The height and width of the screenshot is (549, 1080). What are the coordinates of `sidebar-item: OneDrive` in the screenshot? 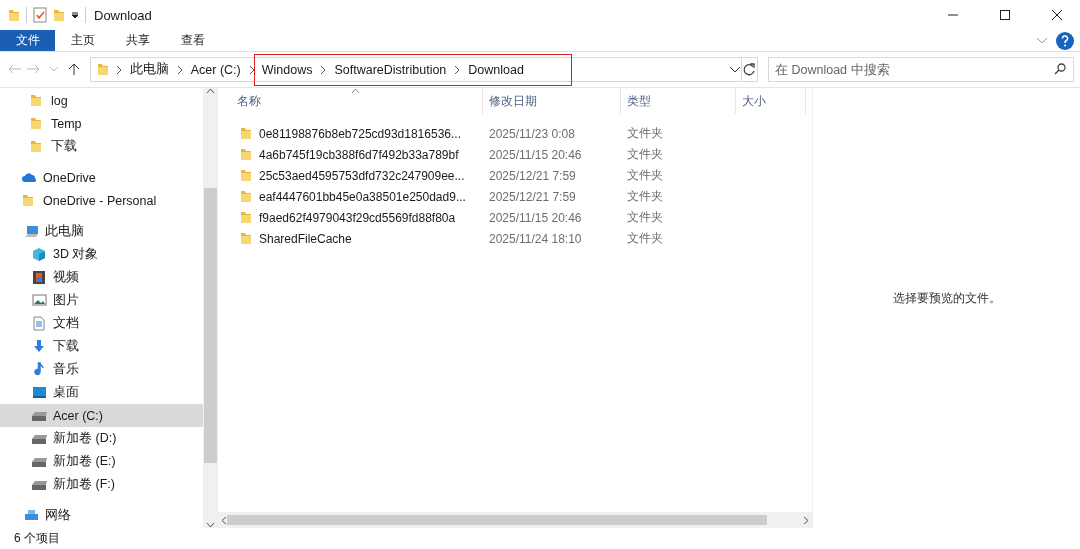 It's located at (101, 177).